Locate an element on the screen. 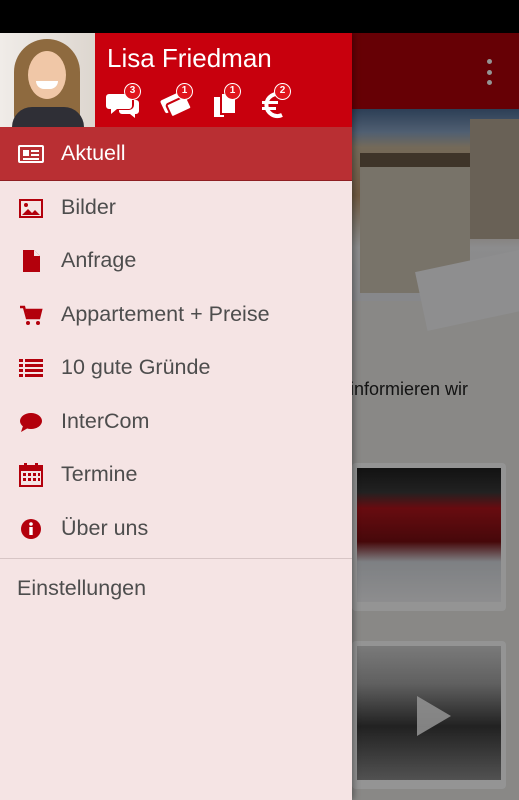 This screenshot has height=800, width=519. menu-item-label: Über uns is located at coordinates (105, 527).